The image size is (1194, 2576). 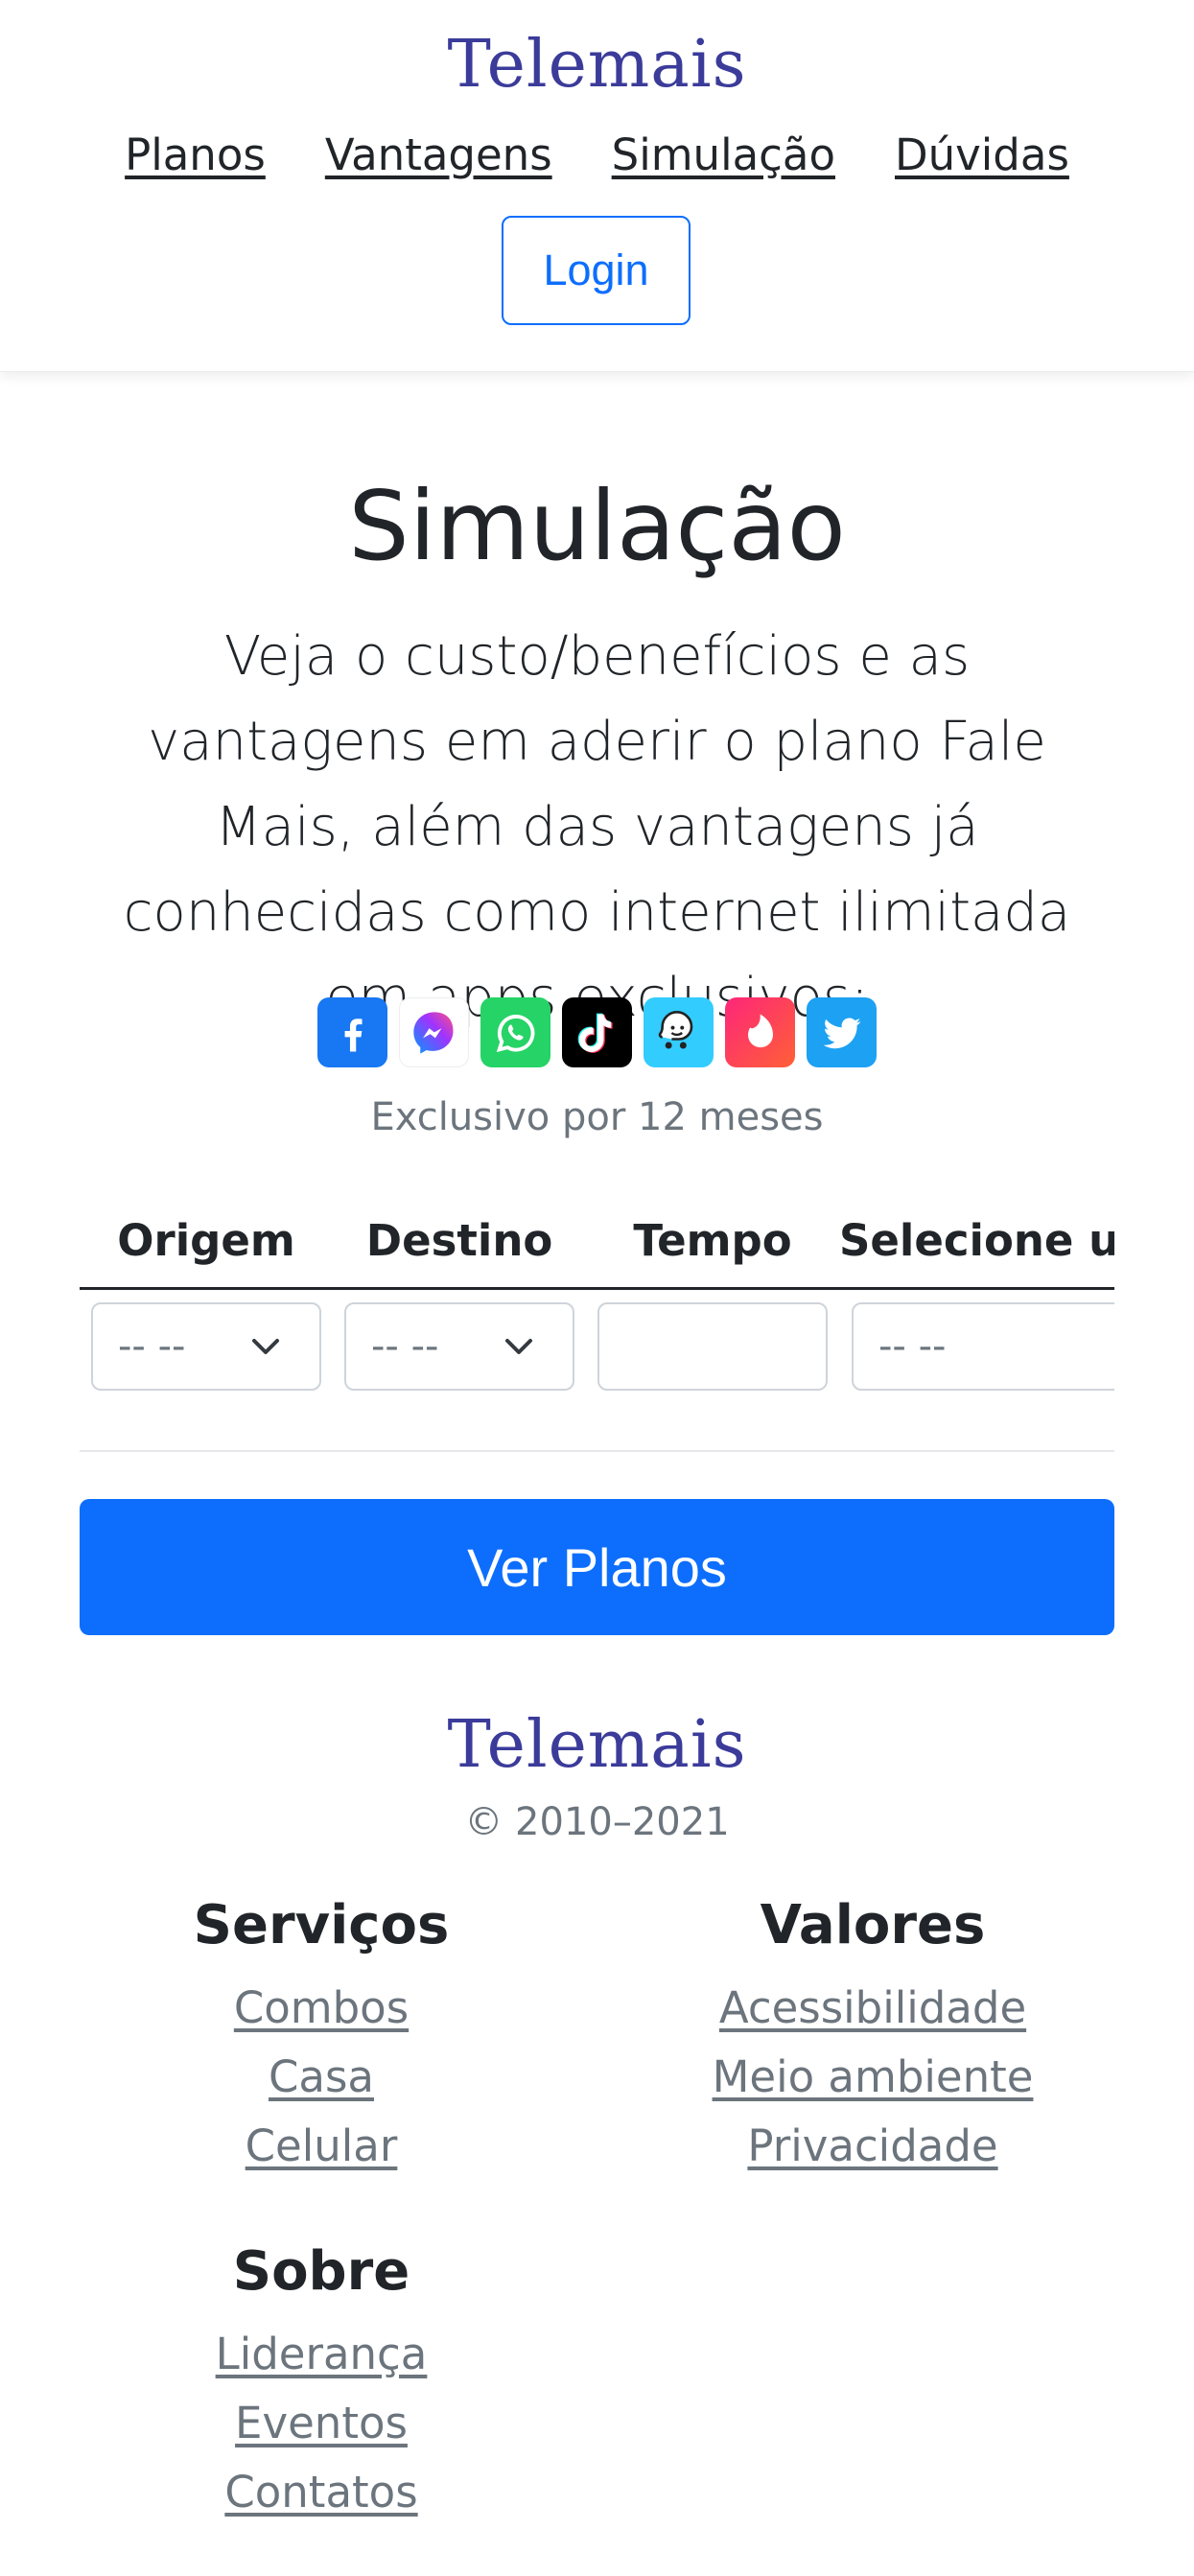 I want to click on destino-select-value: -- --, so click(x=405, y=1346).